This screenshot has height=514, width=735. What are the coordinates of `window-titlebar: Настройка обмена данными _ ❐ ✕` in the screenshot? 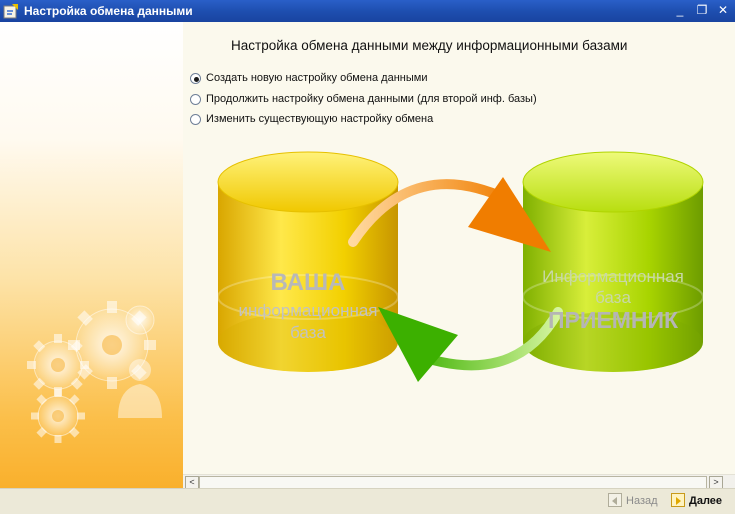 It's located at (367, 11).